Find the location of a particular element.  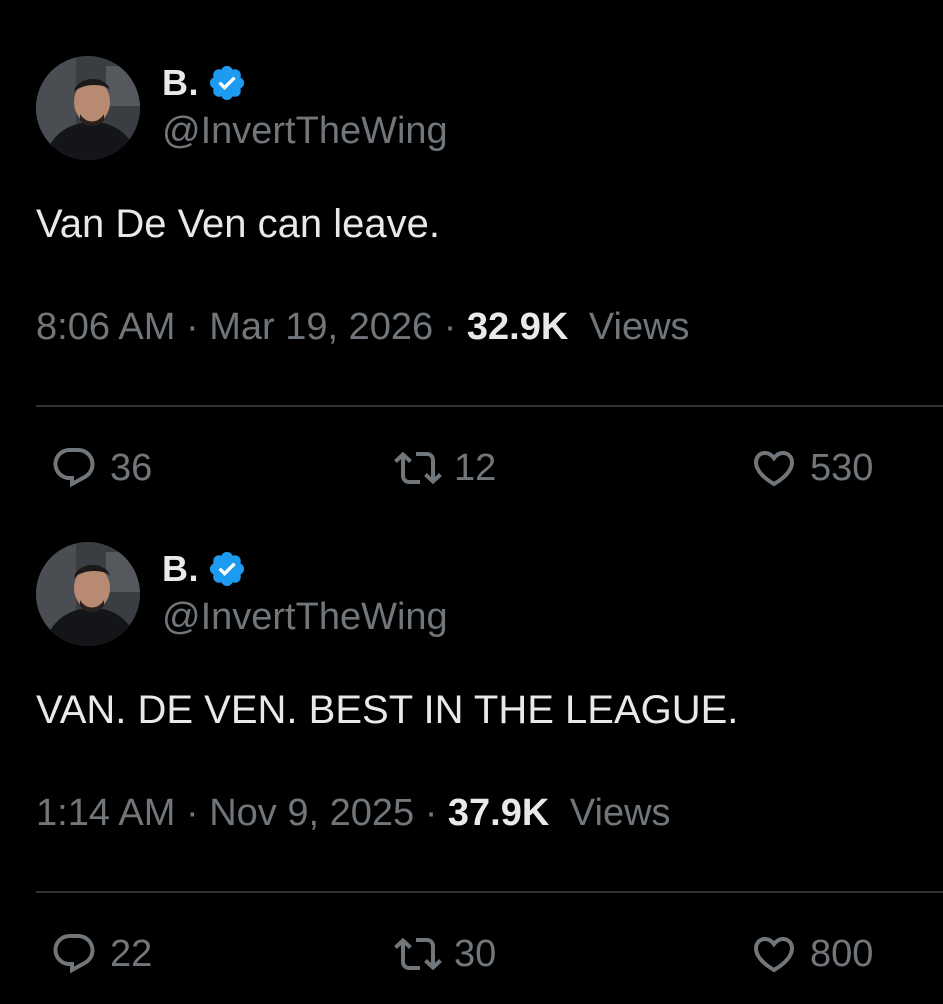

reply-count: 36 is located at coordinates (131, 467).